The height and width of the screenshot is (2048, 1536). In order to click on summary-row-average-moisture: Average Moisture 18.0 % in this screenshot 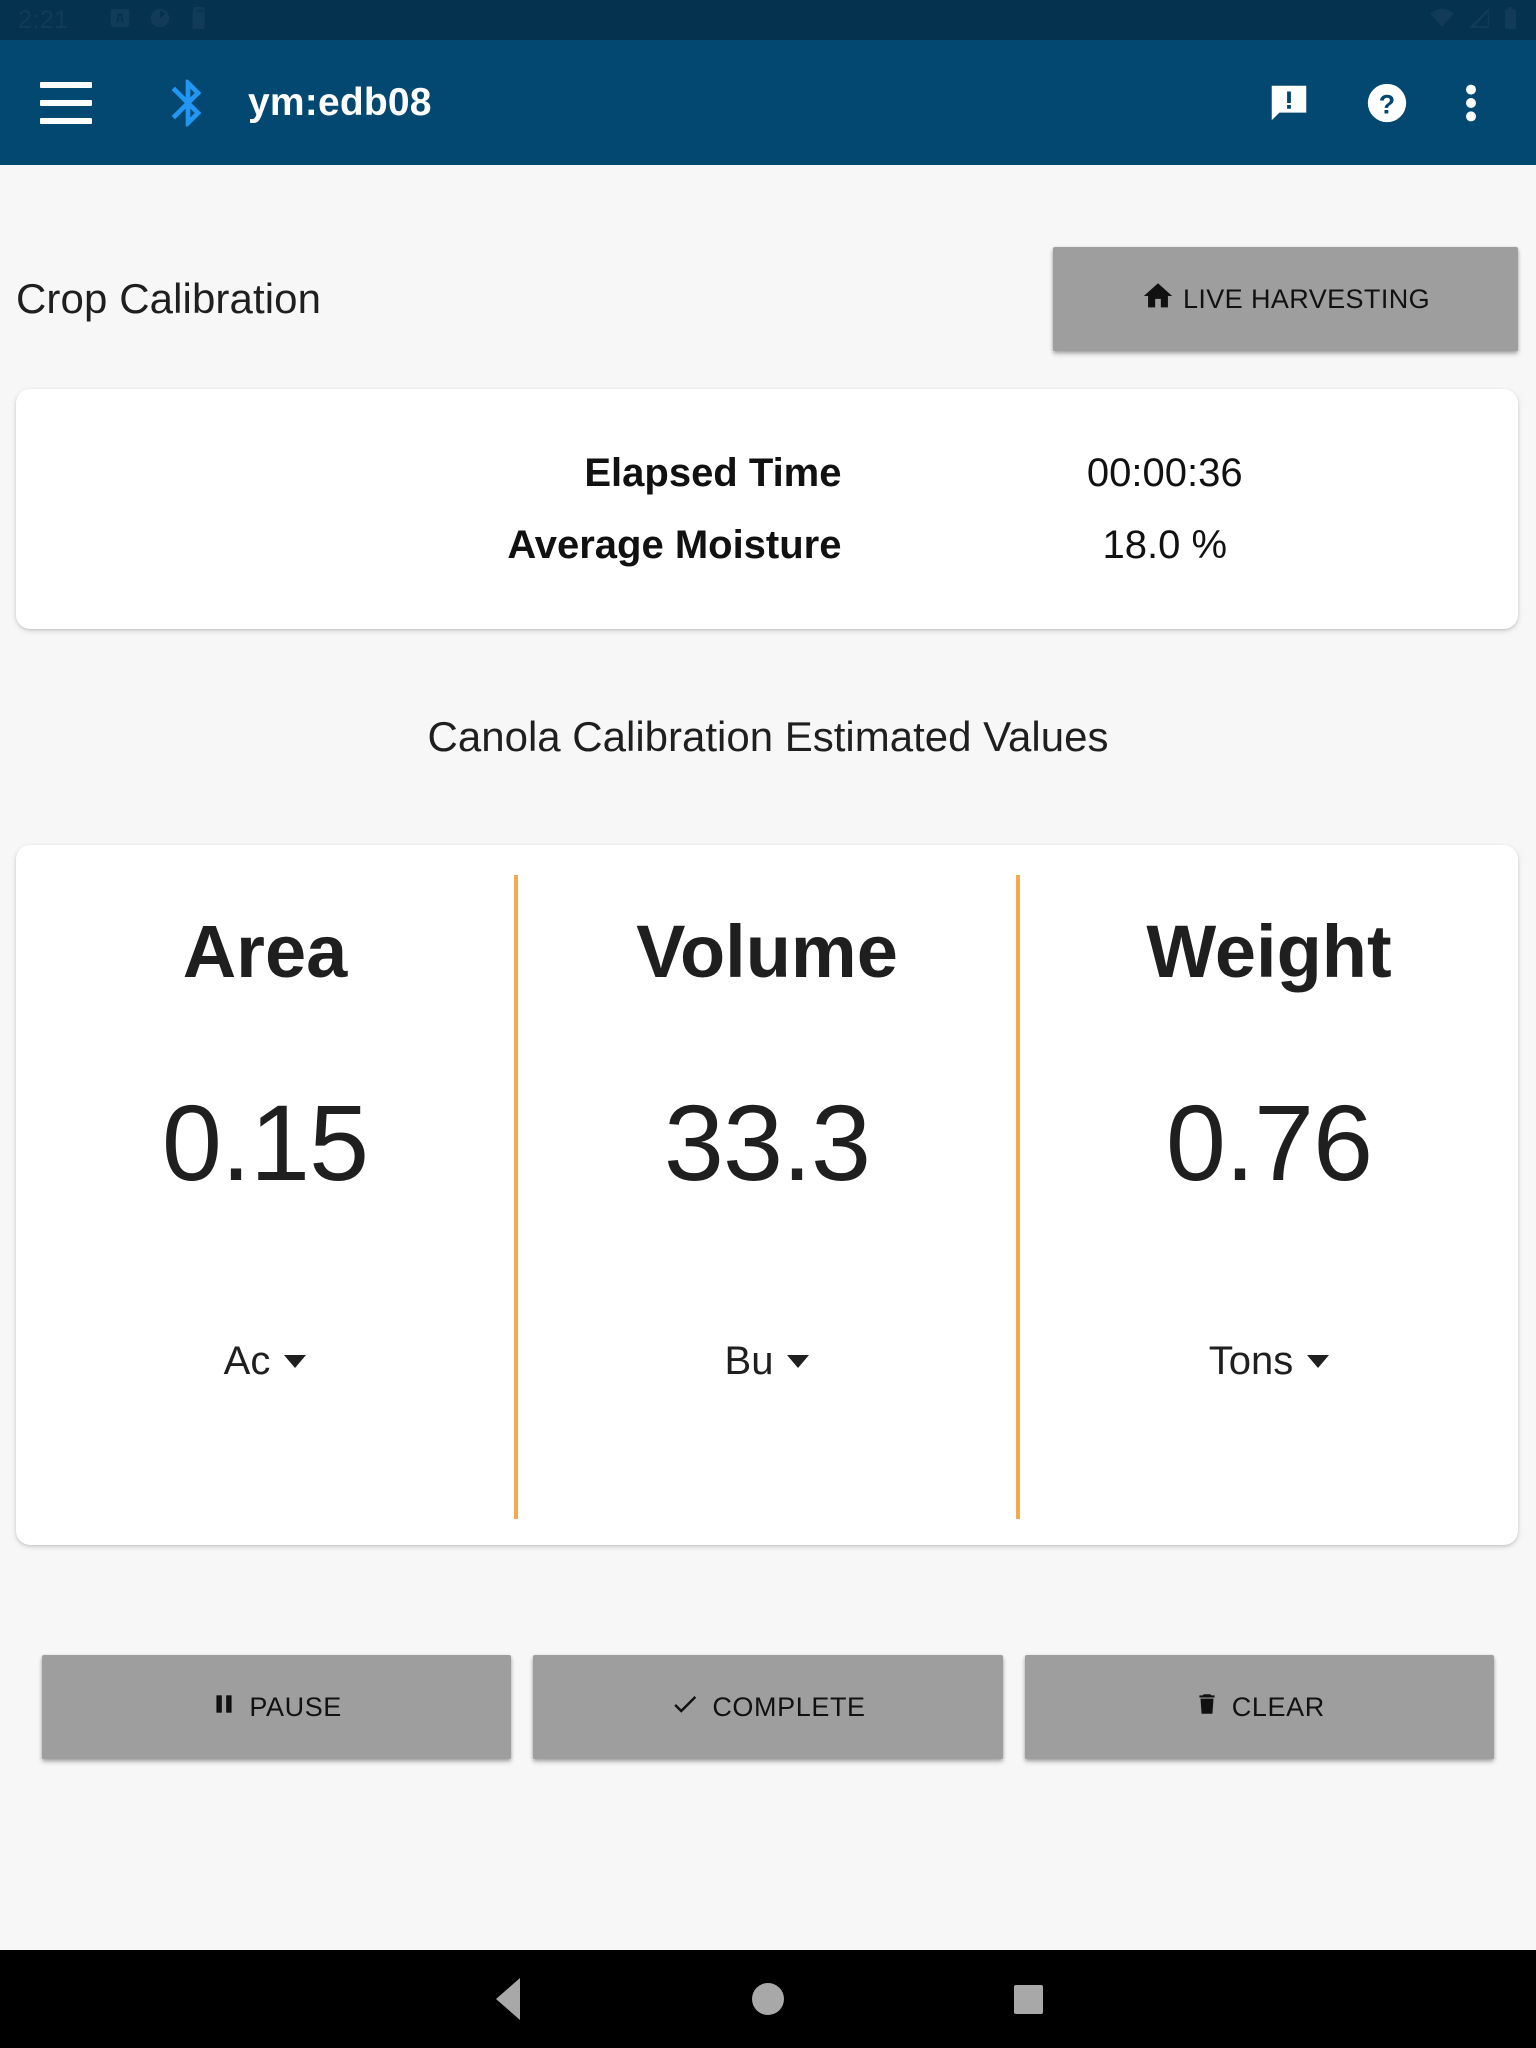, I will do `click(767, 545)`.